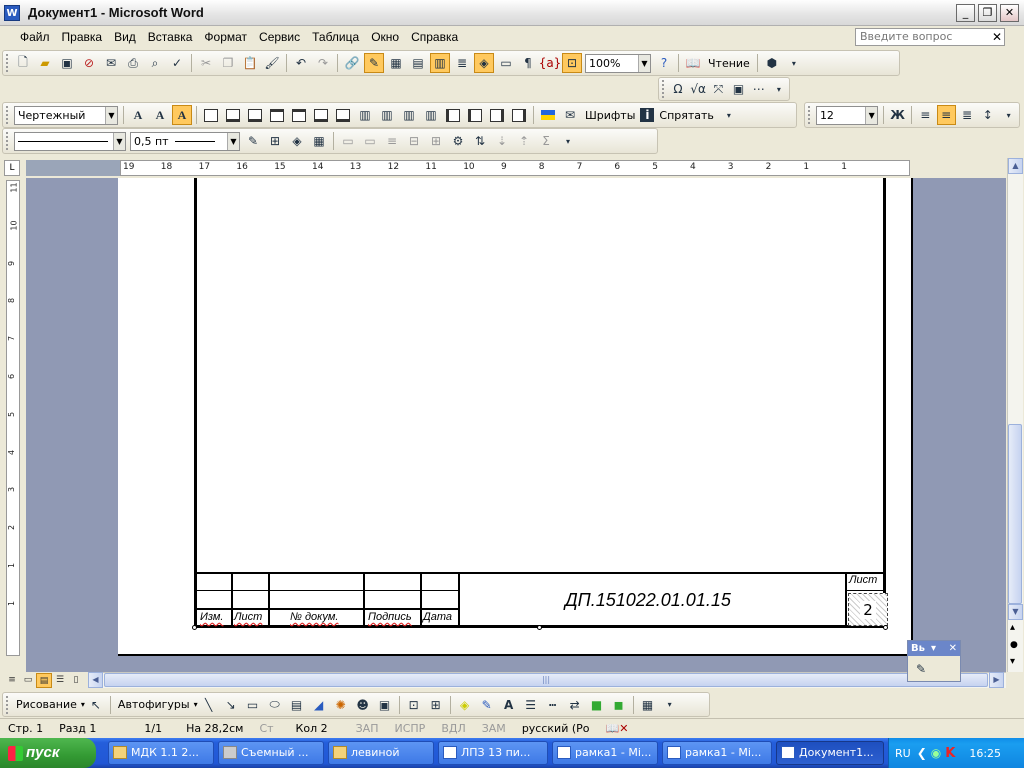 The width and height of the screenshot is (1024, 768). What do you see at coordinates (1015, 514) in the screenshot?
I see `vertical-scroll-thumb` at bounding box center [1015, 514].